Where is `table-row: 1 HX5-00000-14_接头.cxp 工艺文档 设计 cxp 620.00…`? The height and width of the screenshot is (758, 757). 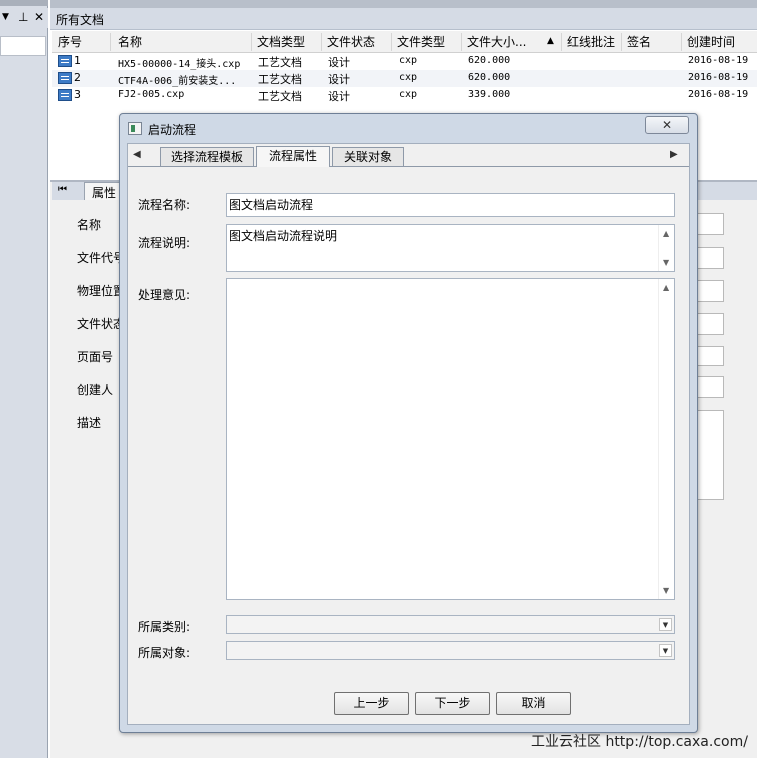 table-row: 1 HX5-00000-14_接头.cxp 工艺文档 设计 cxp 620.00… is located at coordinates (404, 61).